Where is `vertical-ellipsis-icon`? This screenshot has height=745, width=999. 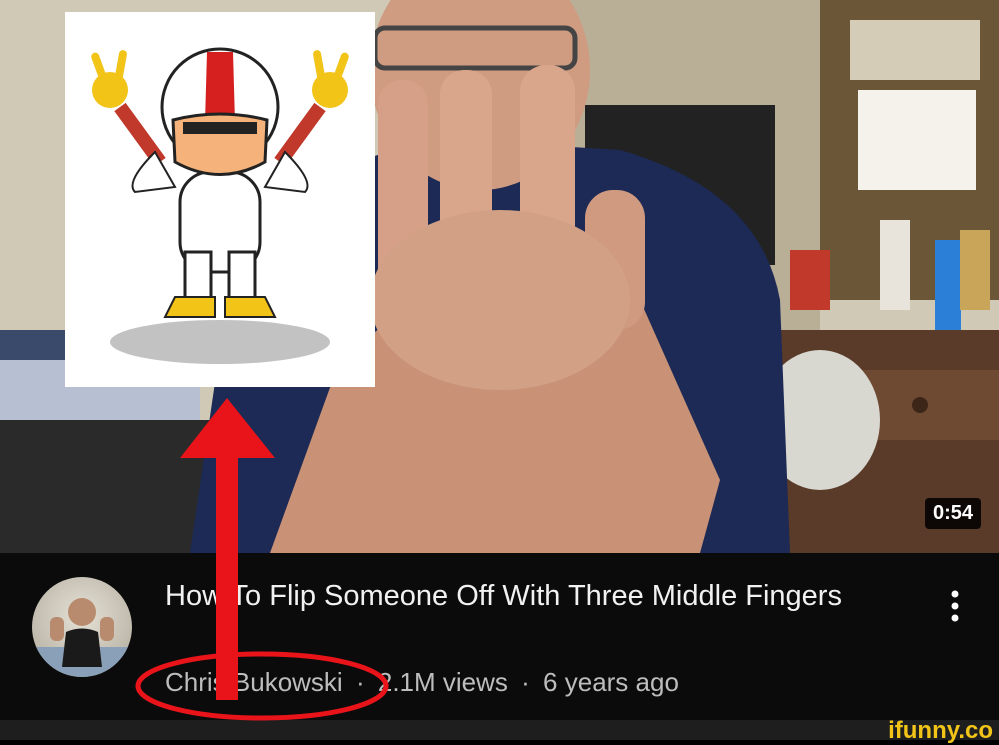
vertical-ellipsis-icon is located at coordinates (955, 606).